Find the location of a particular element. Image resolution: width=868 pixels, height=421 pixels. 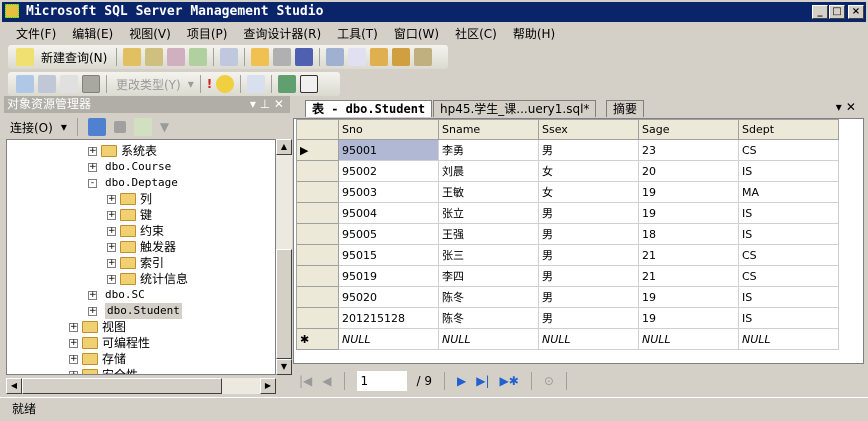

column-header: Sage is located at coordinates (688, 129).